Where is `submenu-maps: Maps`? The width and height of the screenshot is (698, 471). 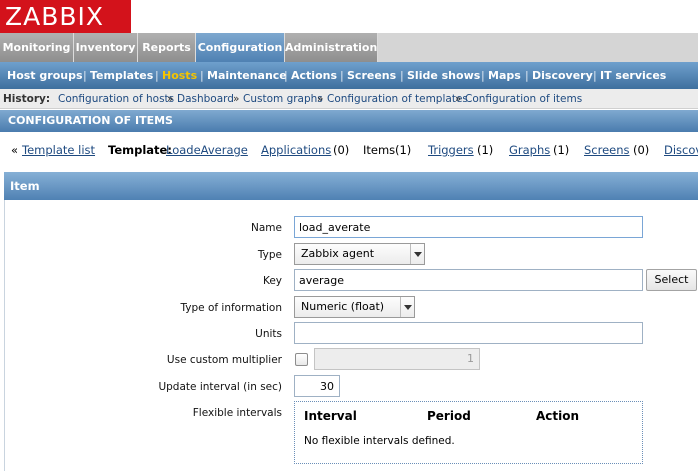
submenu-maps: Maps is located at coordinates (504, 75).